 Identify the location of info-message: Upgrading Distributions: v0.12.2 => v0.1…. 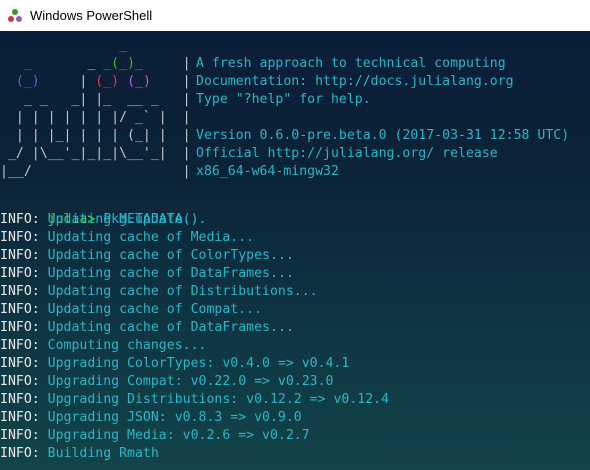
(218, 399).